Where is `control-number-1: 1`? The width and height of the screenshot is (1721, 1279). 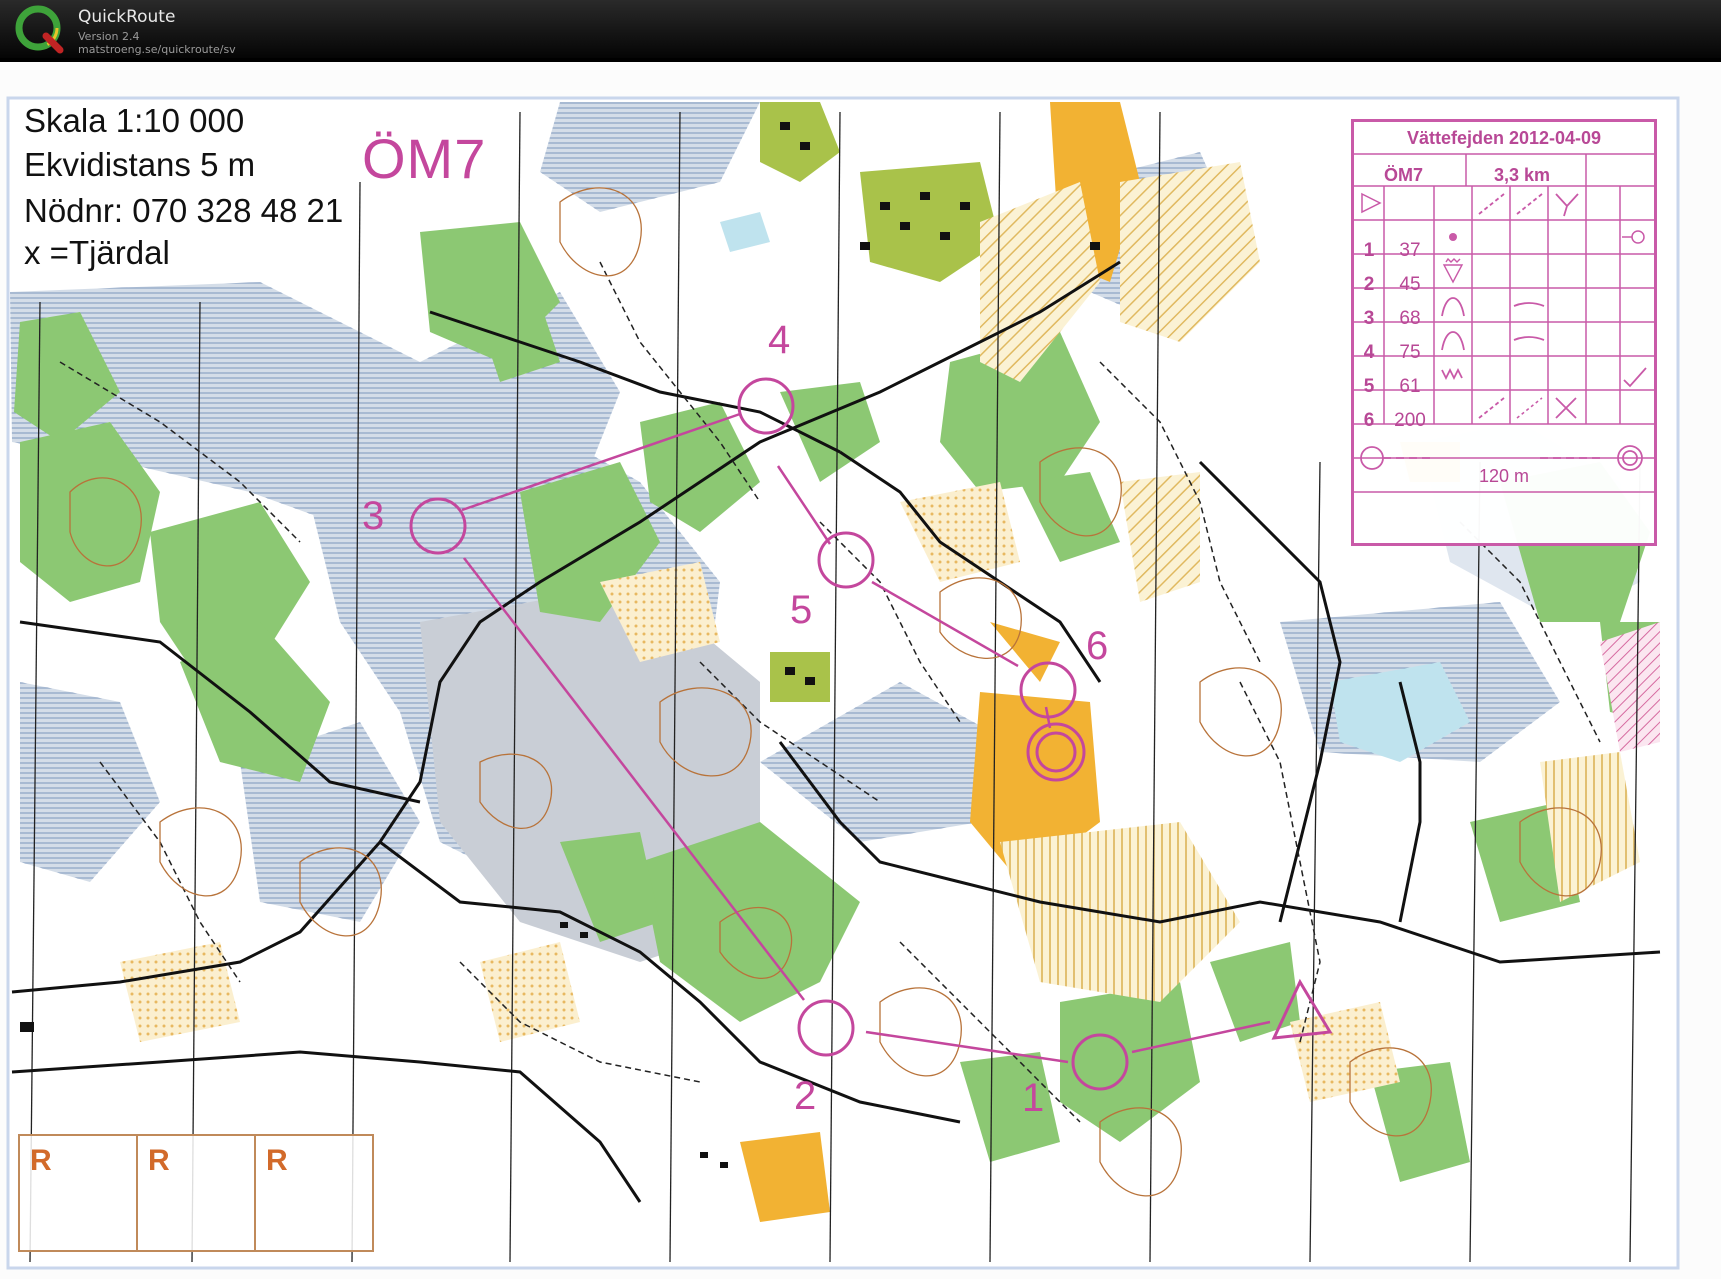 control-number-1: 1 is located at coordinates (1033, 1098).